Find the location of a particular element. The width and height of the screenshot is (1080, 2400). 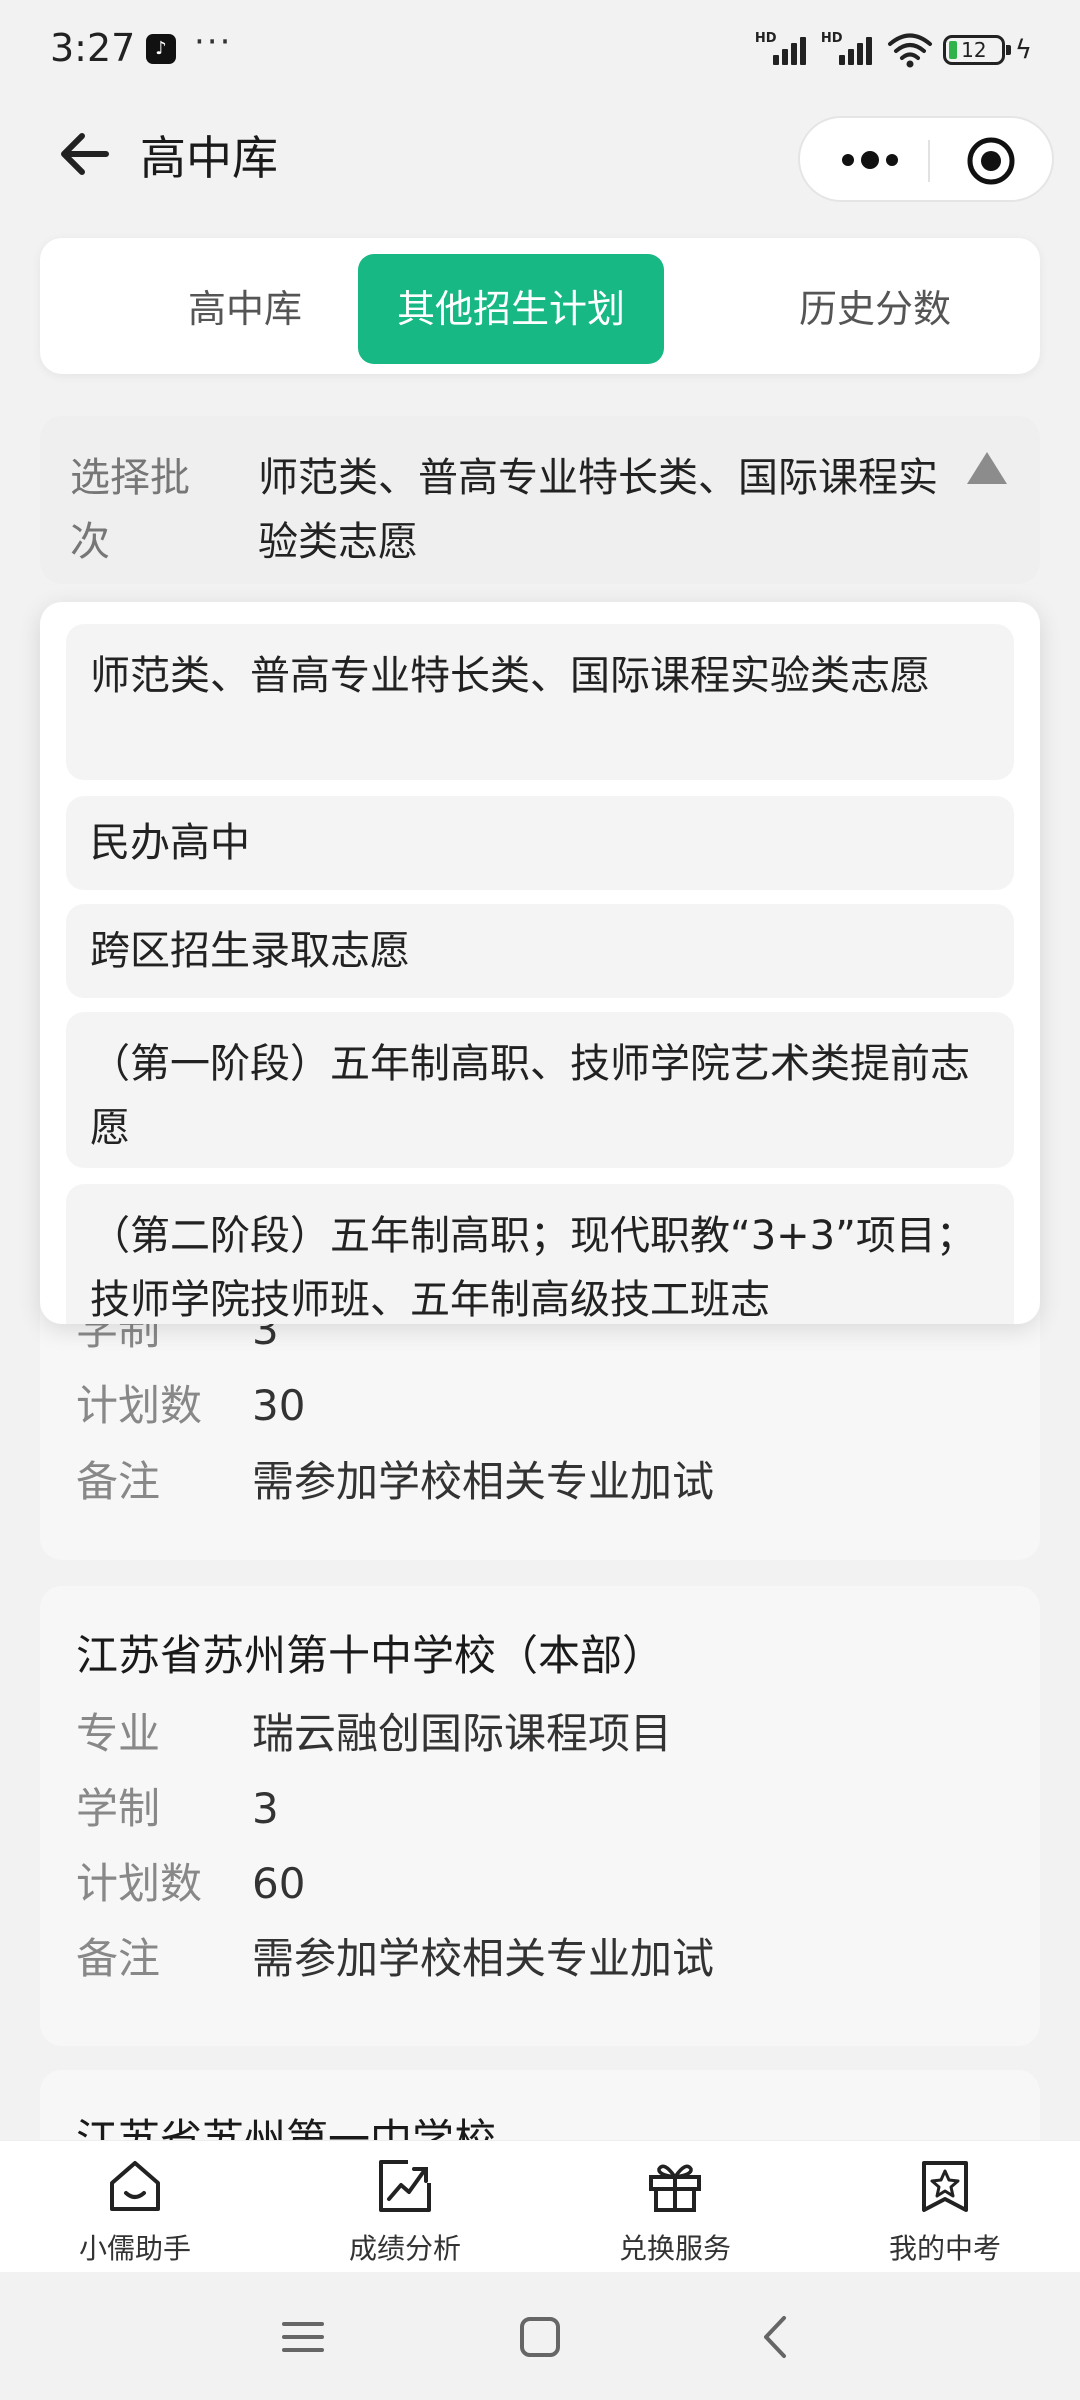

row-value: 3 is located at coordinates (265, 1808).